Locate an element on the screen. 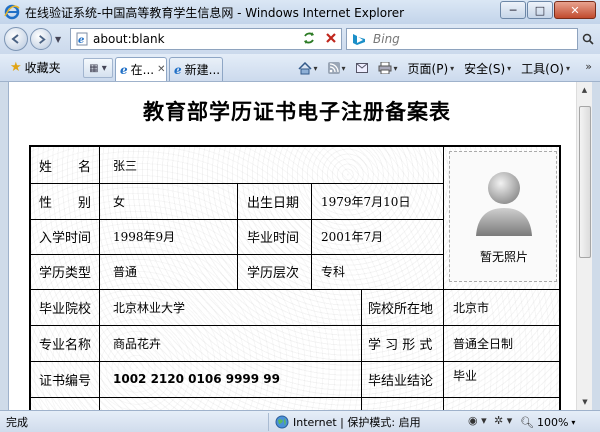 This screenshot has height=432, width=600. scroll-down-button: ▼ is located at coordinates (585, 402).